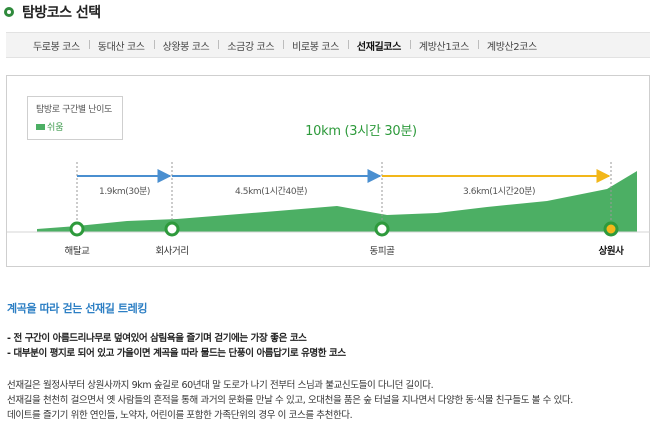  What do you see at coordinates (611, 229) in the screenshot?
I see `station-marker-sangwonsa` at bounding box center [611, 229].